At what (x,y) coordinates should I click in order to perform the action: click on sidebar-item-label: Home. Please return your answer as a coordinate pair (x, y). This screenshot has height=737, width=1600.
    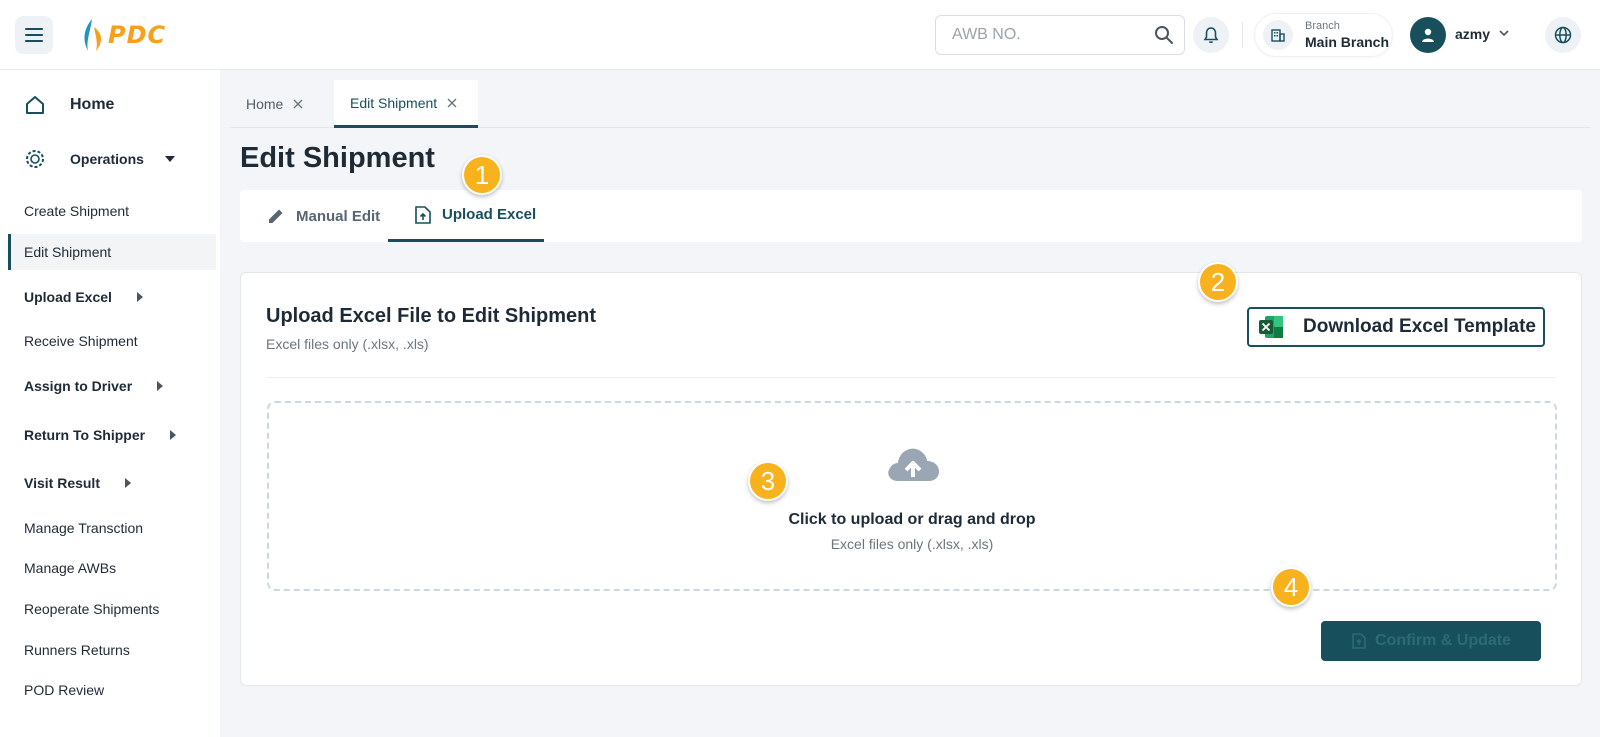
    Looking at the image, I should click on (92, 104).